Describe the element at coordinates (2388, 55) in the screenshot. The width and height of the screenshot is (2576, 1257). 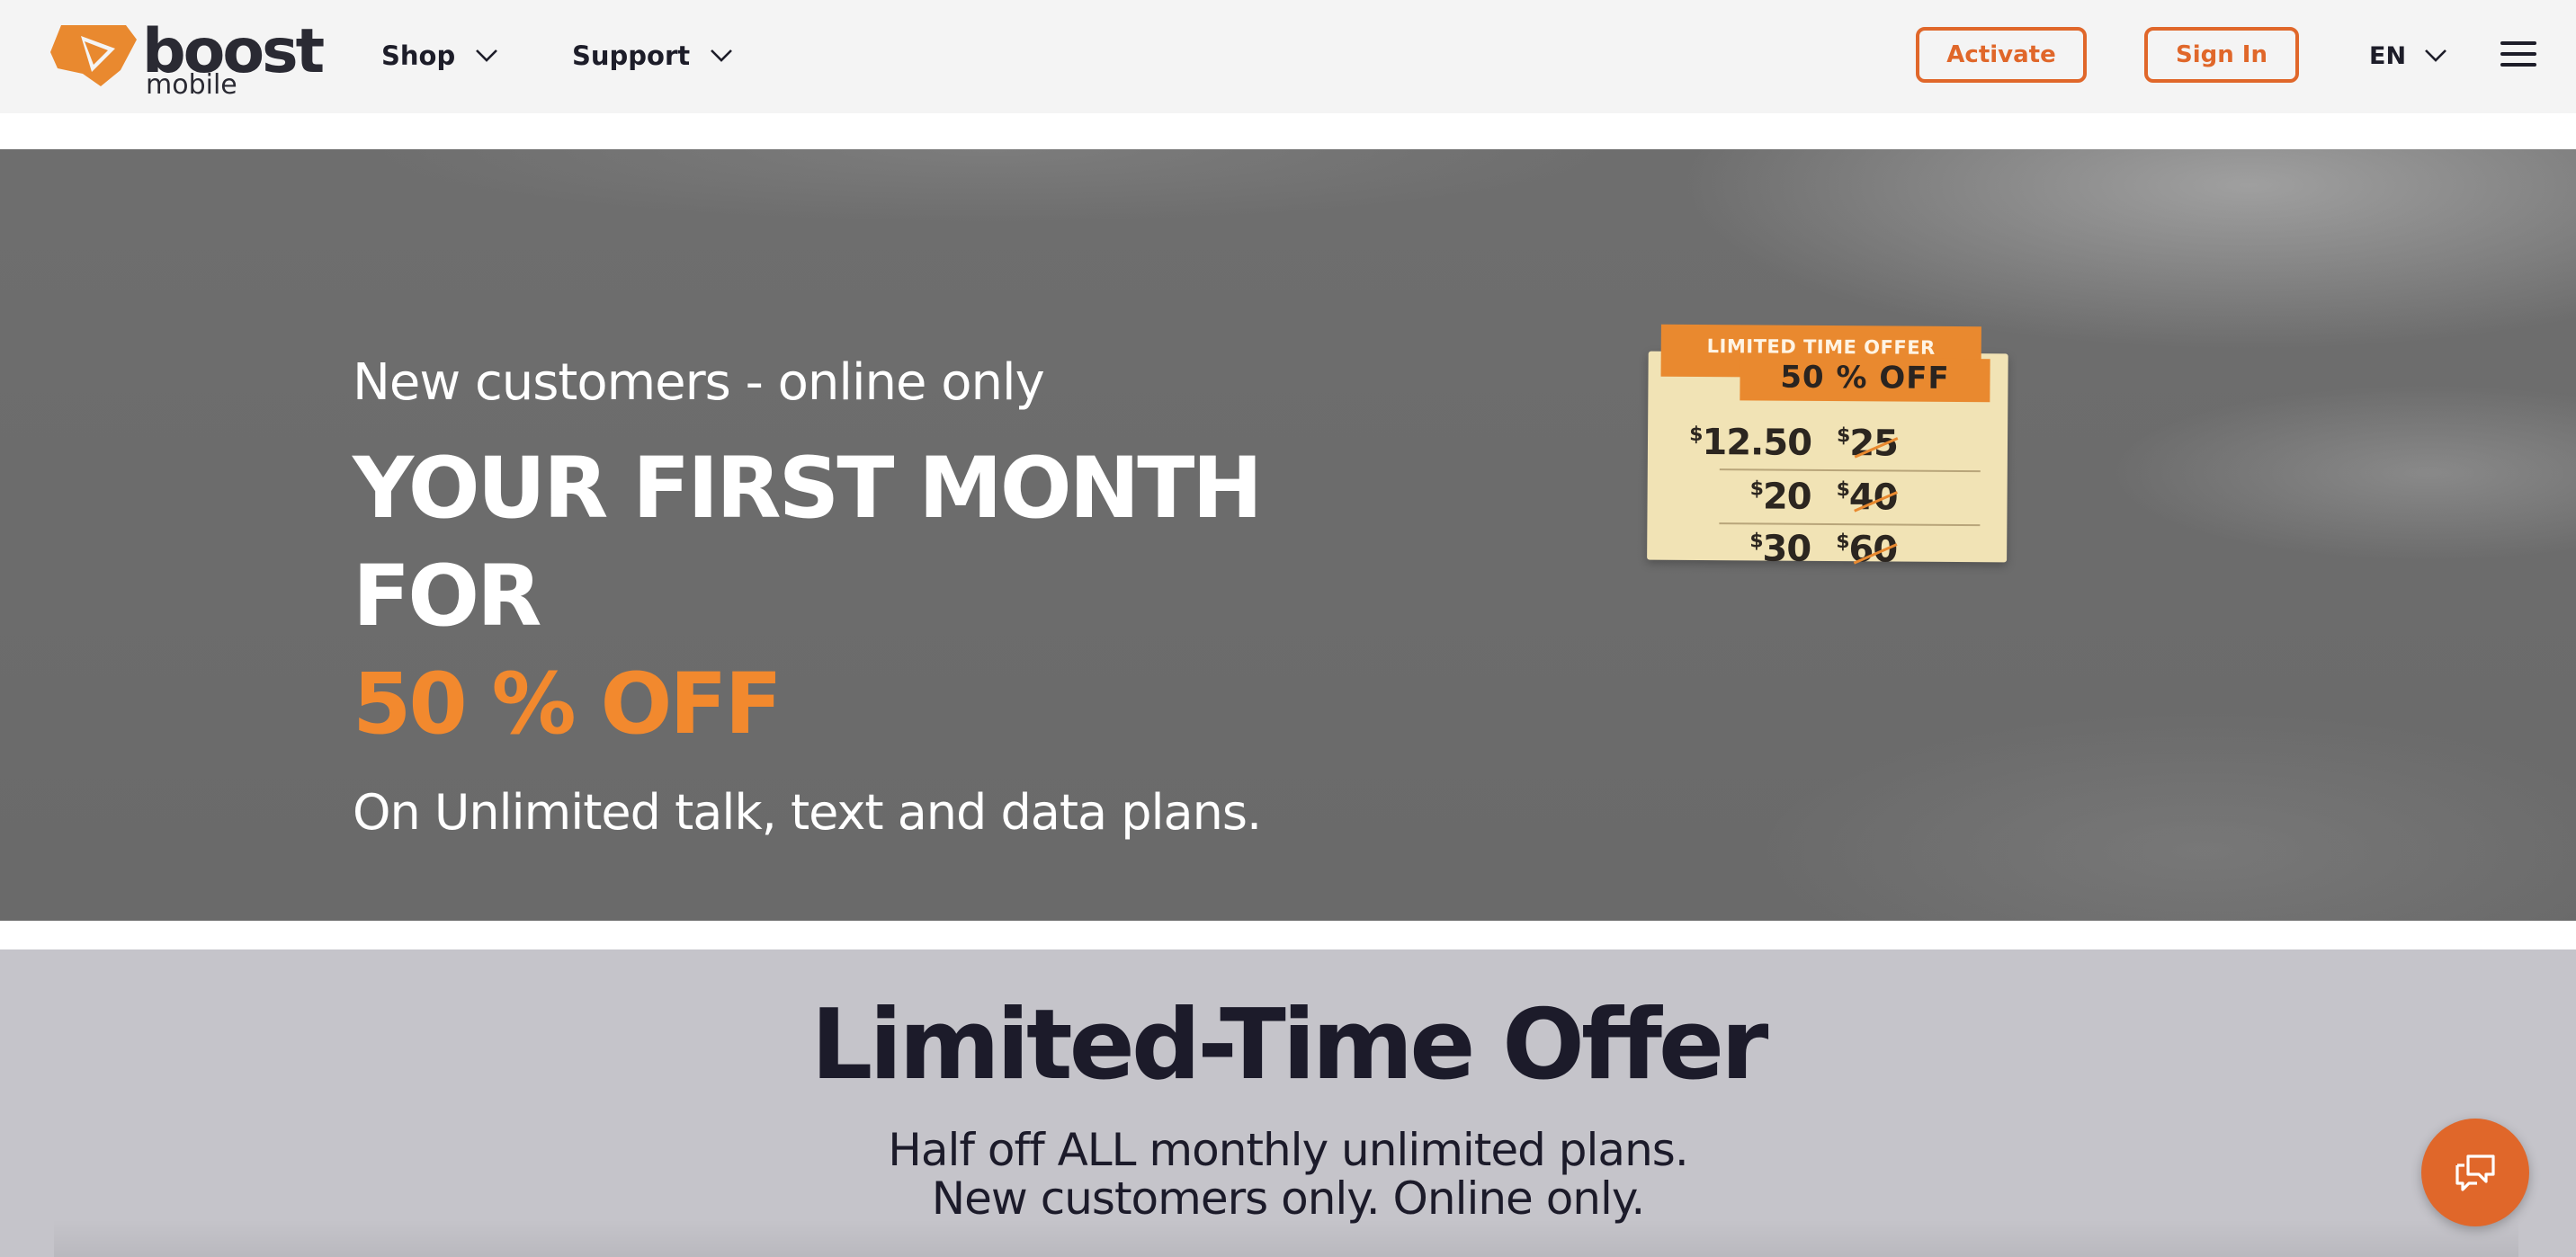
I see `language-label: EN` at that location.